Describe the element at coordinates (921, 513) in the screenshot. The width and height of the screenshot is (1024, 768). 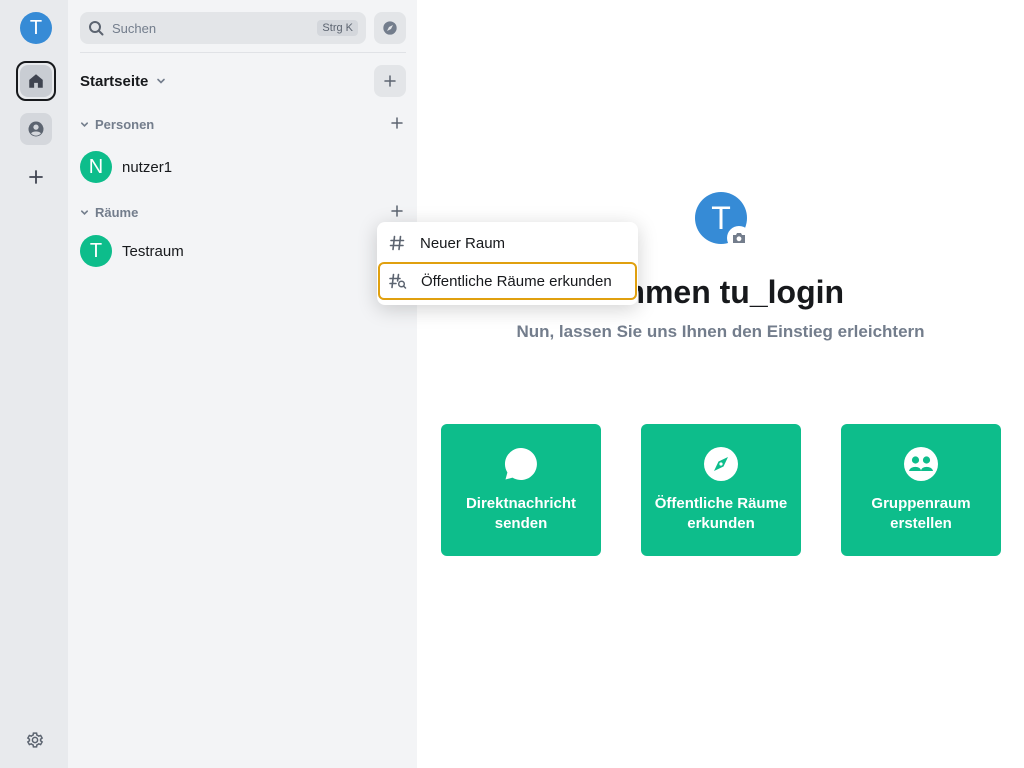
I see `card-label: Gruppenraum erstellen` at that location.